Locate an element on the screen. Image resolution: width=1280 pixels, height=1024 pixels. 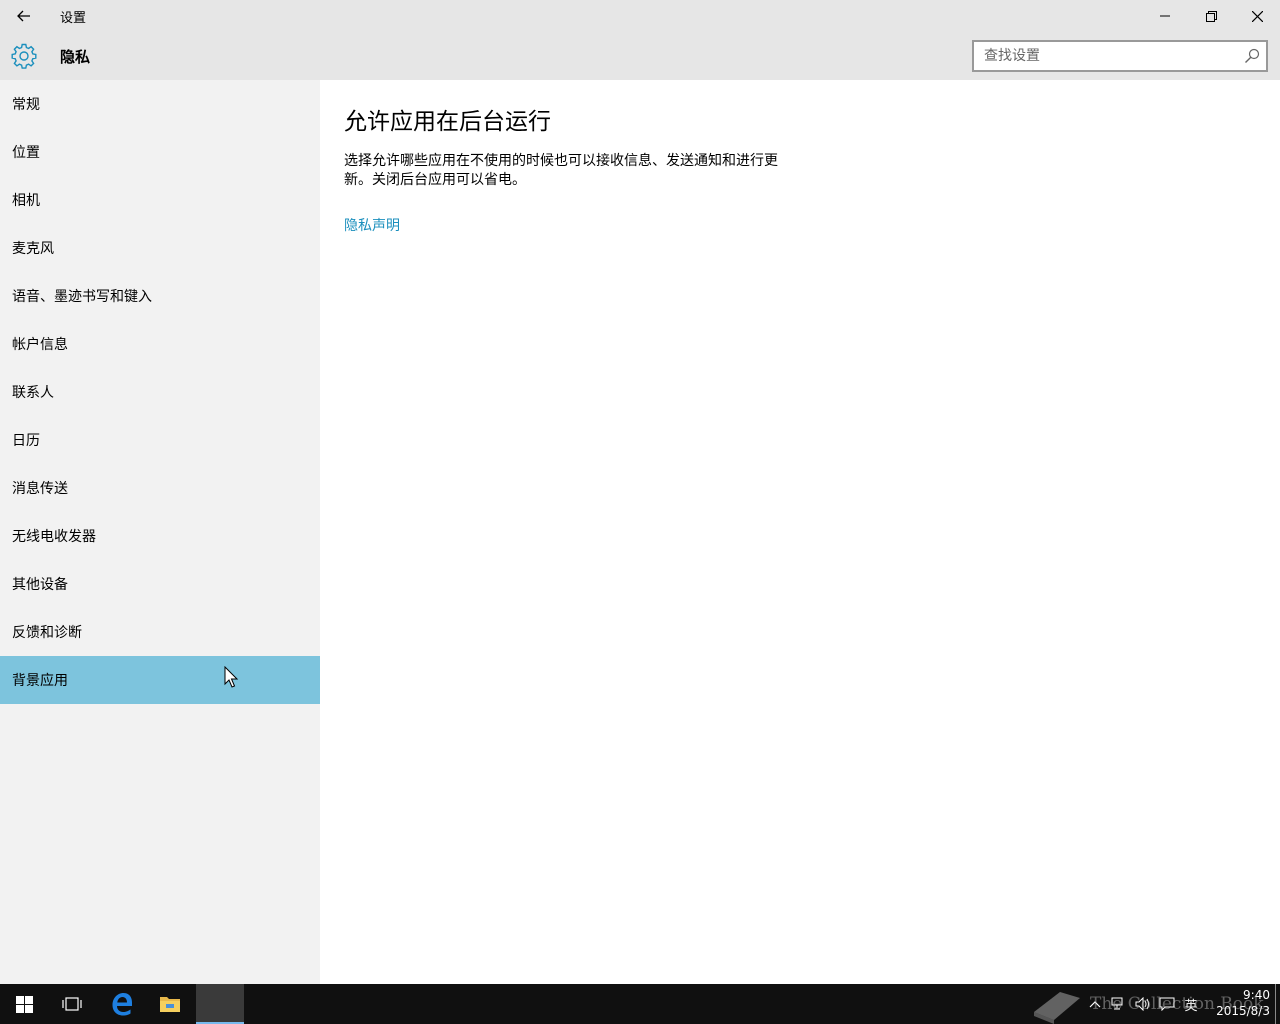
back-arrow-icon is located at coordinates (23, 16).